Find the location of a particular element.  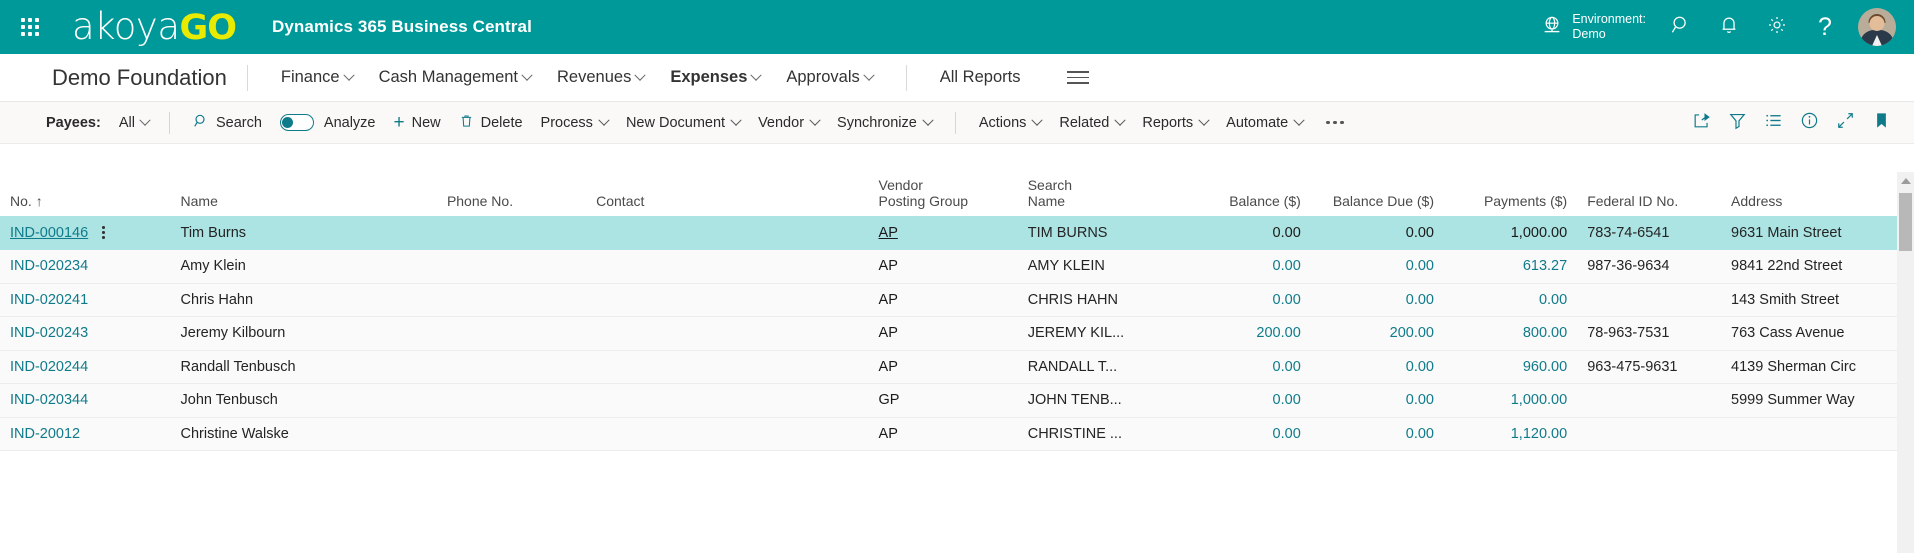

filter-button is located at coordinates (1737, 123).